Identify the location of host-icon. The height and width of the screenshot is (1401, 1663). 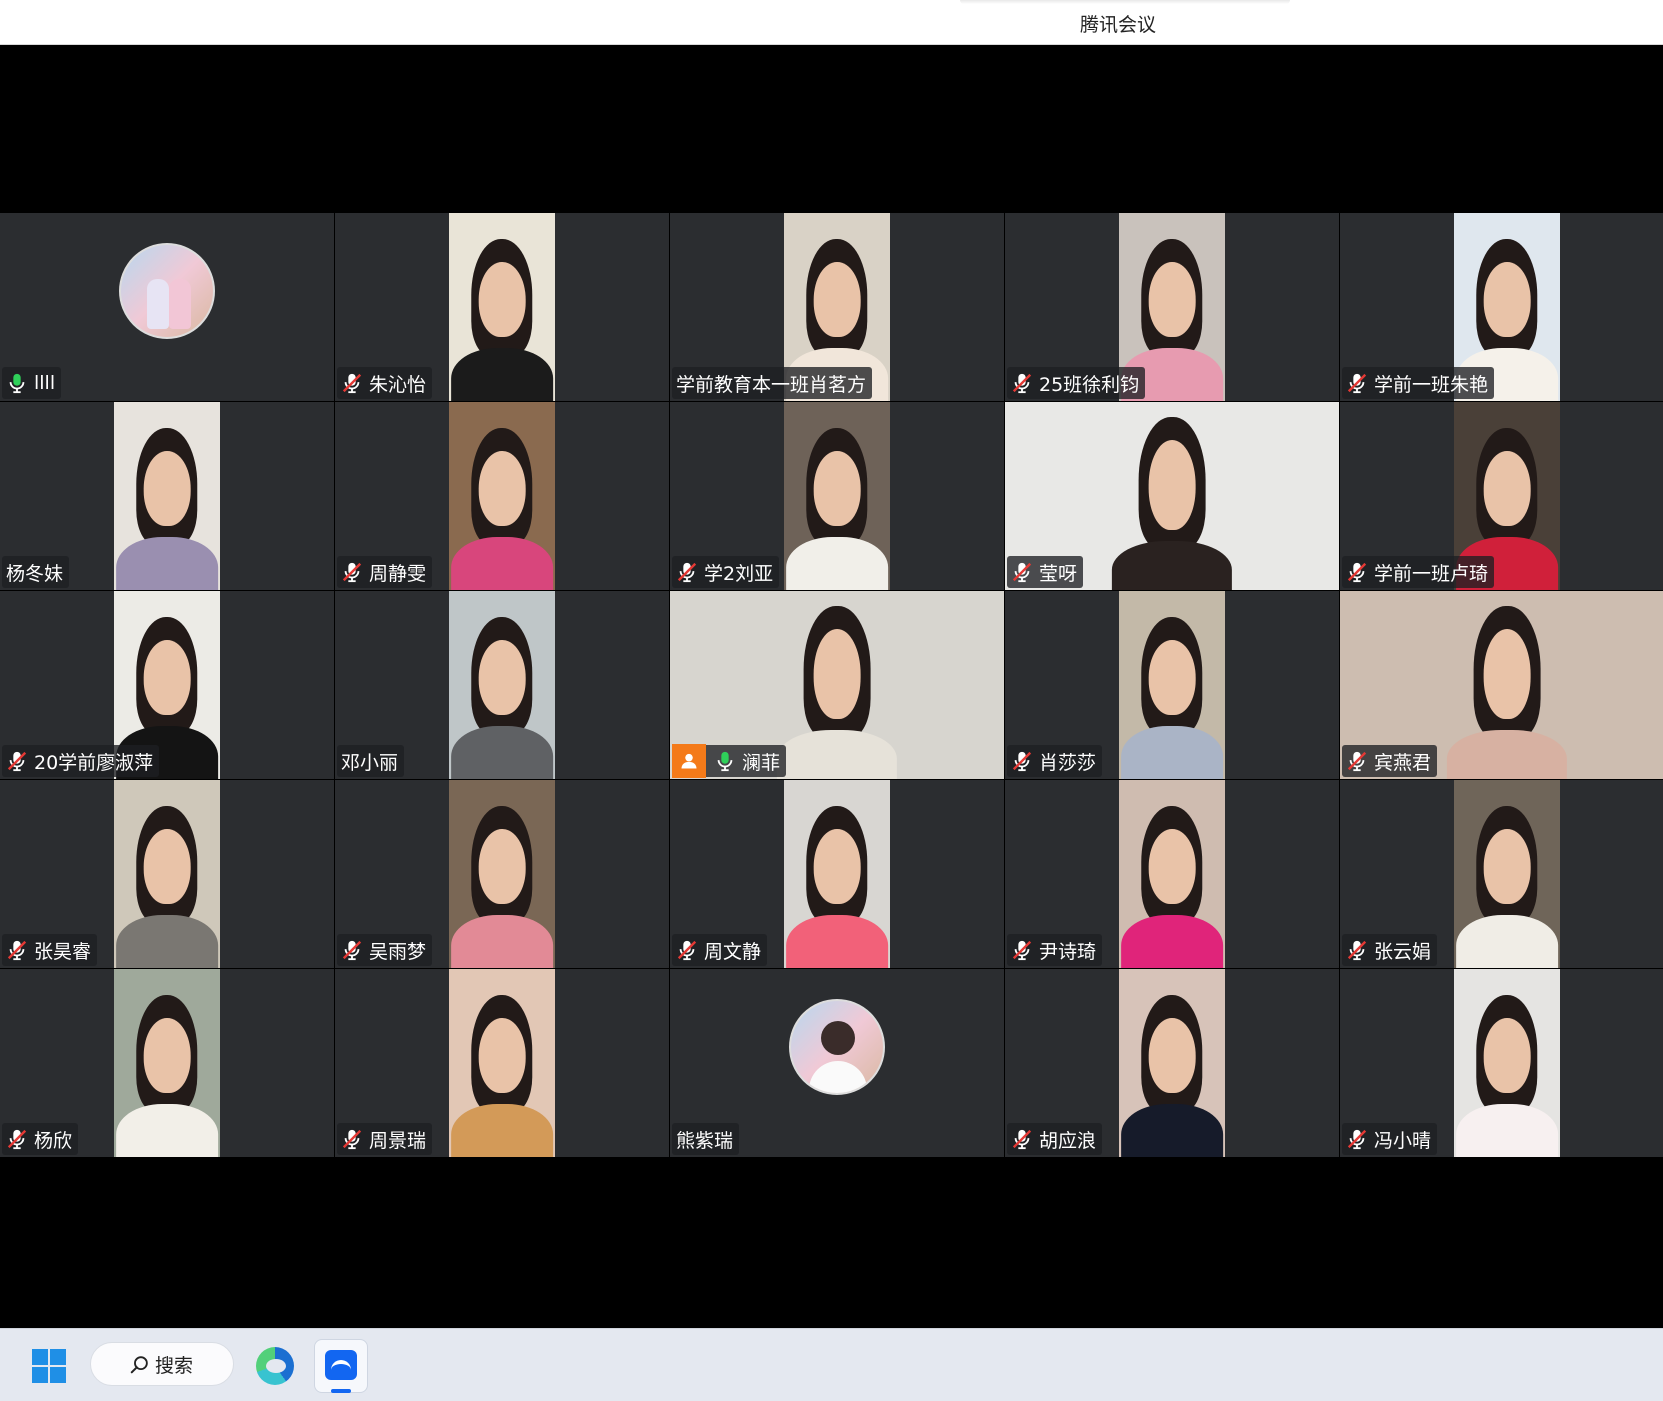
(689, 761).